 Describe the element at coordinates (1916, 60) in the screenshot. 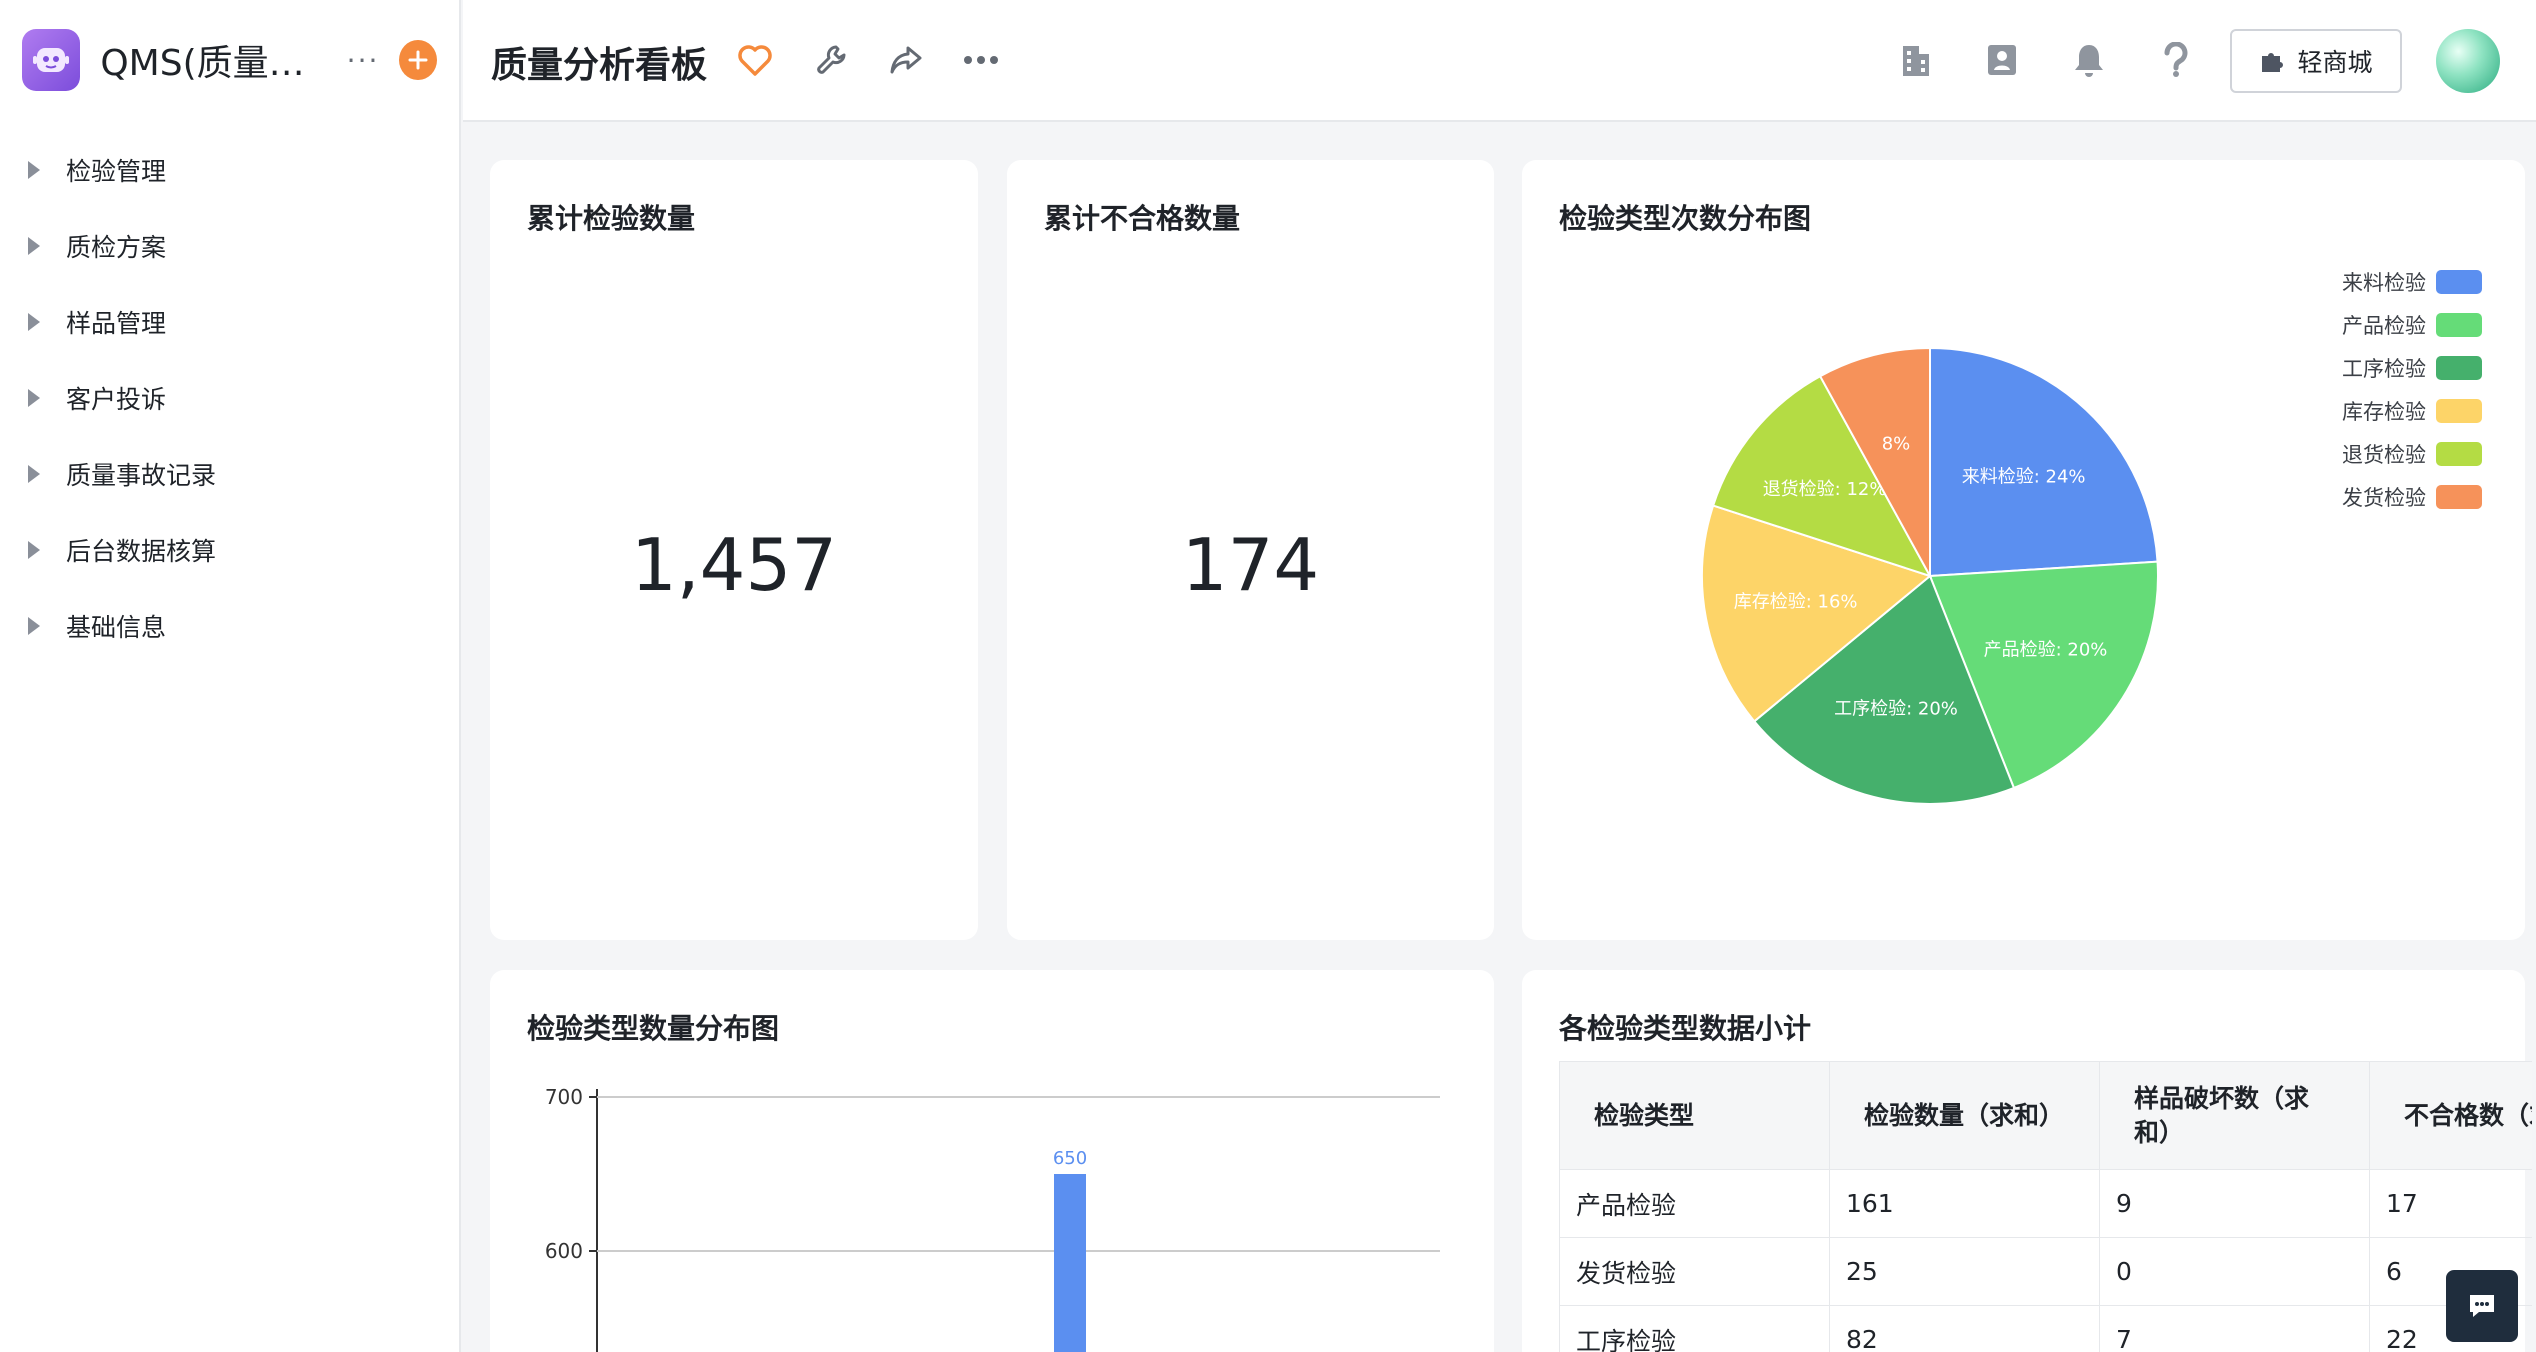

I see `building-icon` at that location.